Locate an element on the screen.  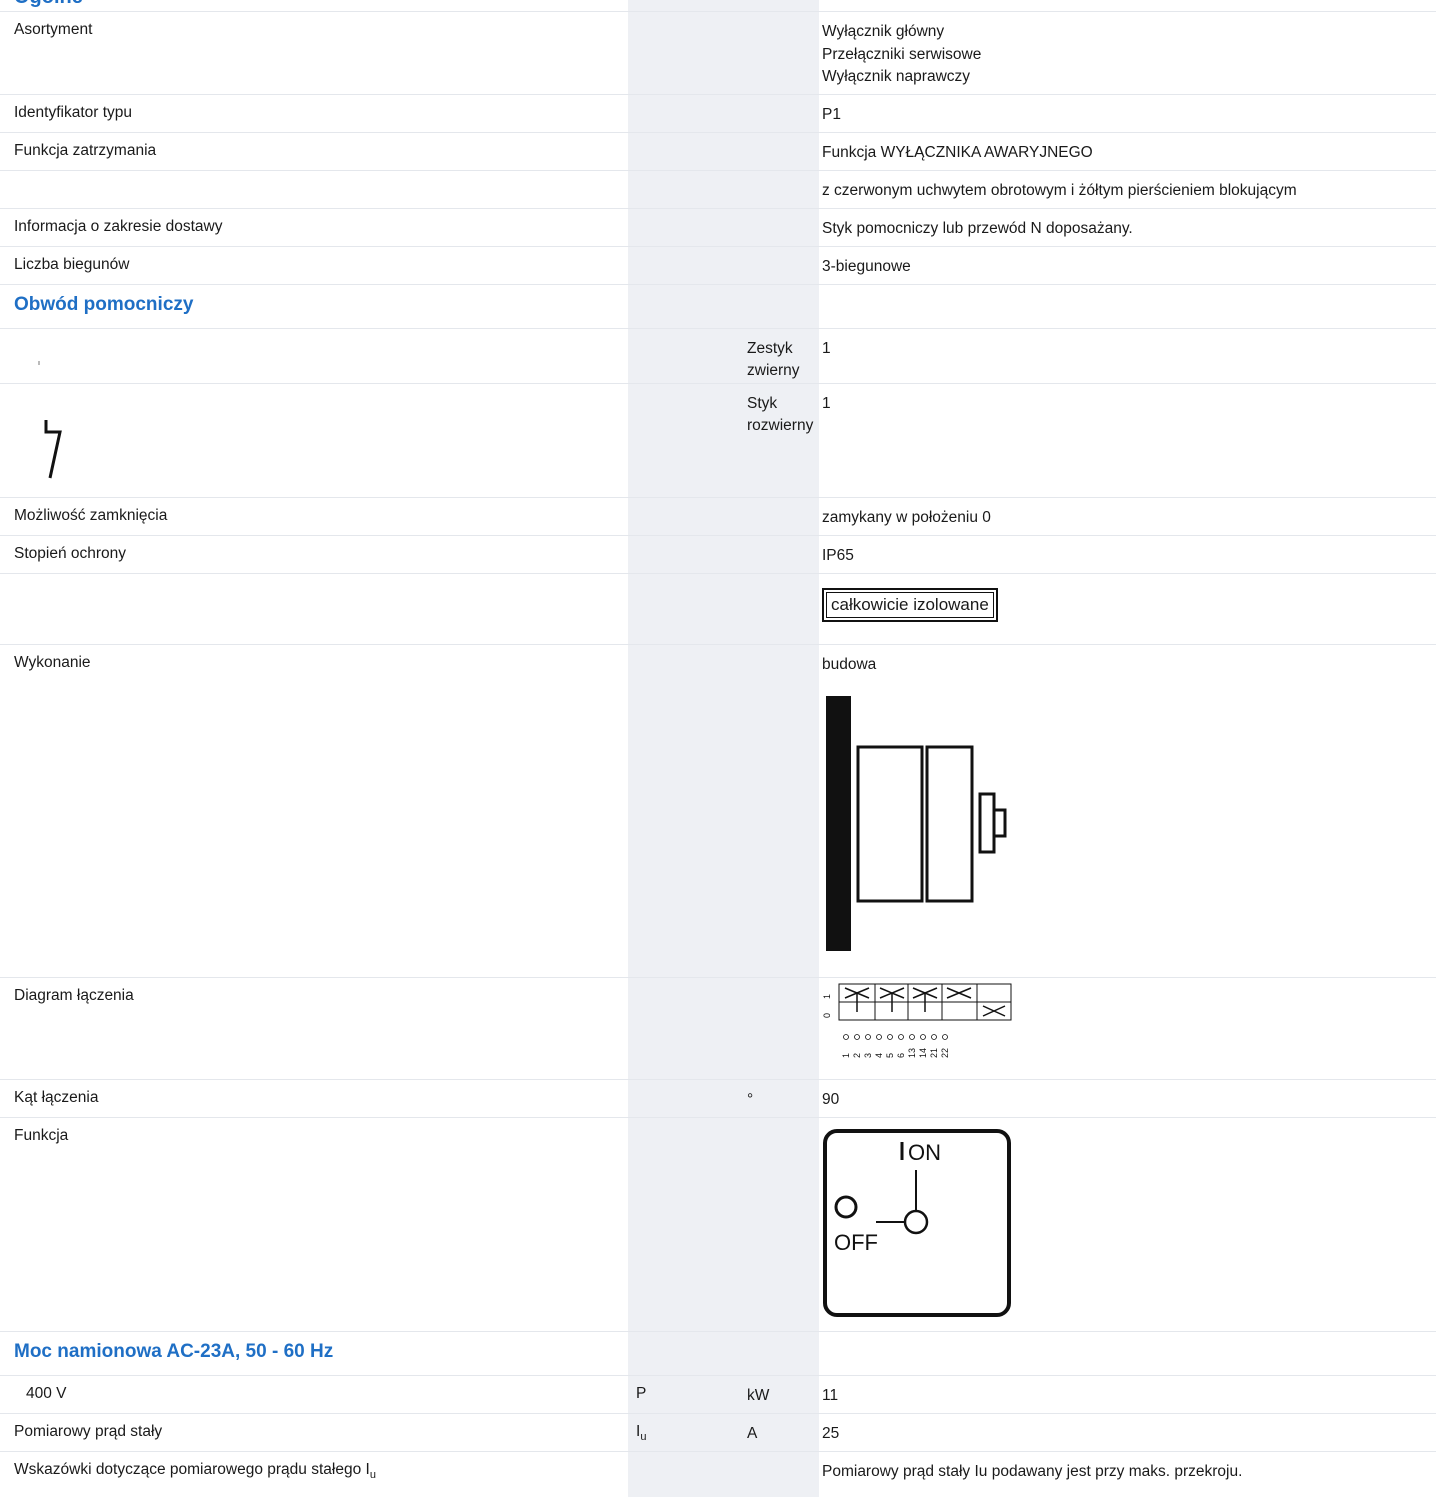
row-value: budowa is located at coordinates (849, 664).